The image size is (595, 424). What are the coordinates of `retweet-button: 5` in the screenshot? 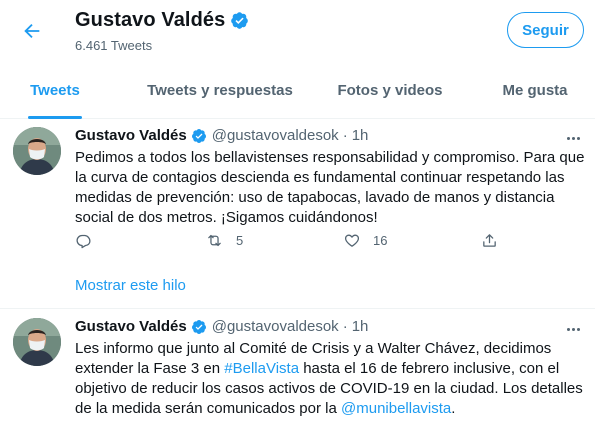 It's located at (224, 240).